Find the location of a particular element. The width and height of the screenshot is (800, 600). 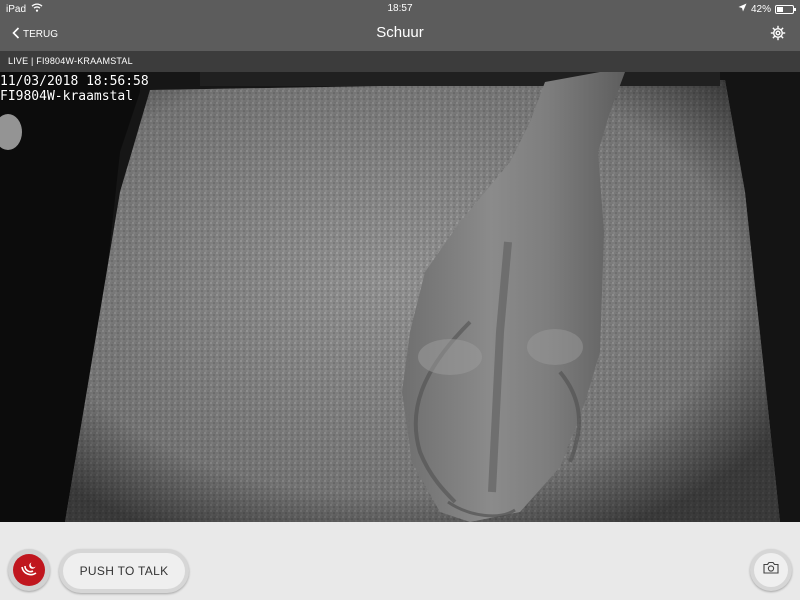

settings-button is located at coordinates (778, 35).